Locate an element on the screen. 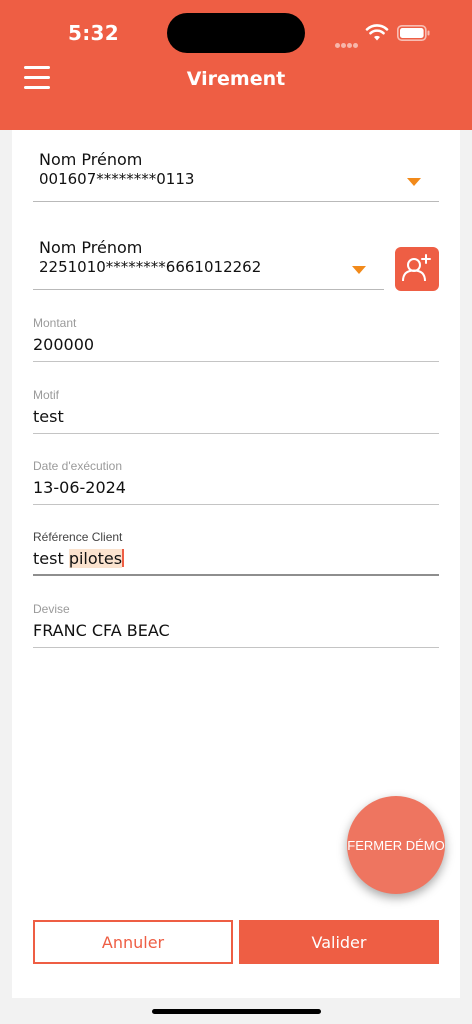  currency-value: FRANC CFA BEAC is located at coordinates (101, 630).